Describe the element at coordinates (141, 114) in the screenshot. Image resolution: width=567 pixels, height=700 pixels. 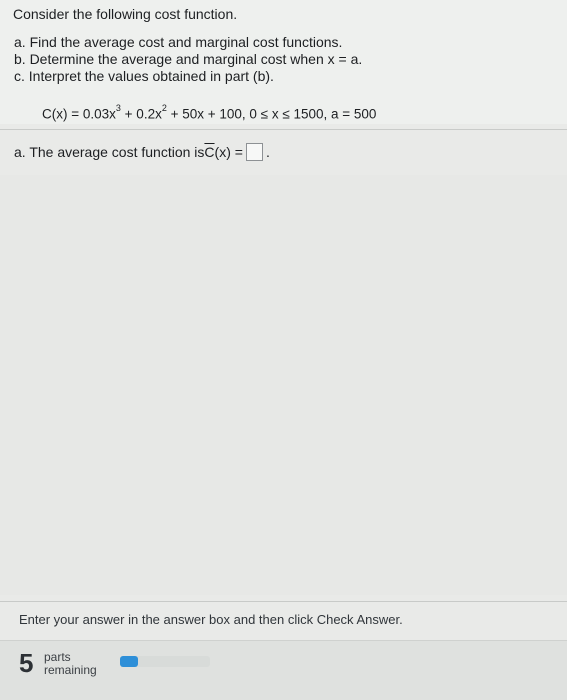
I see `formula-mid: + 0.2x` at that location.